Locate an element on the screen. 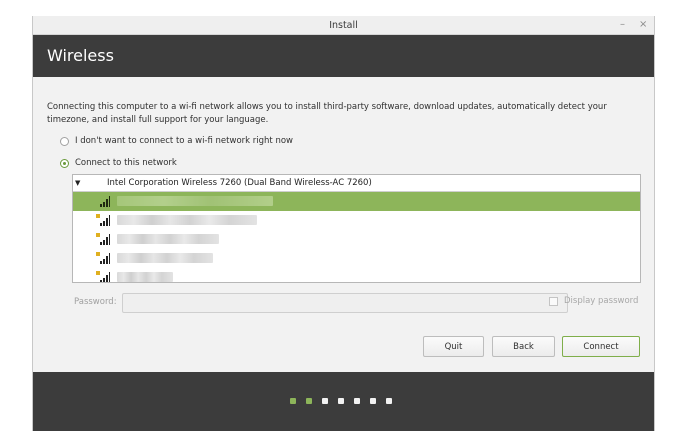 The height and width of the screenshot is (431, 685). display-password-label: Display password is located at coordinates (601, 301).